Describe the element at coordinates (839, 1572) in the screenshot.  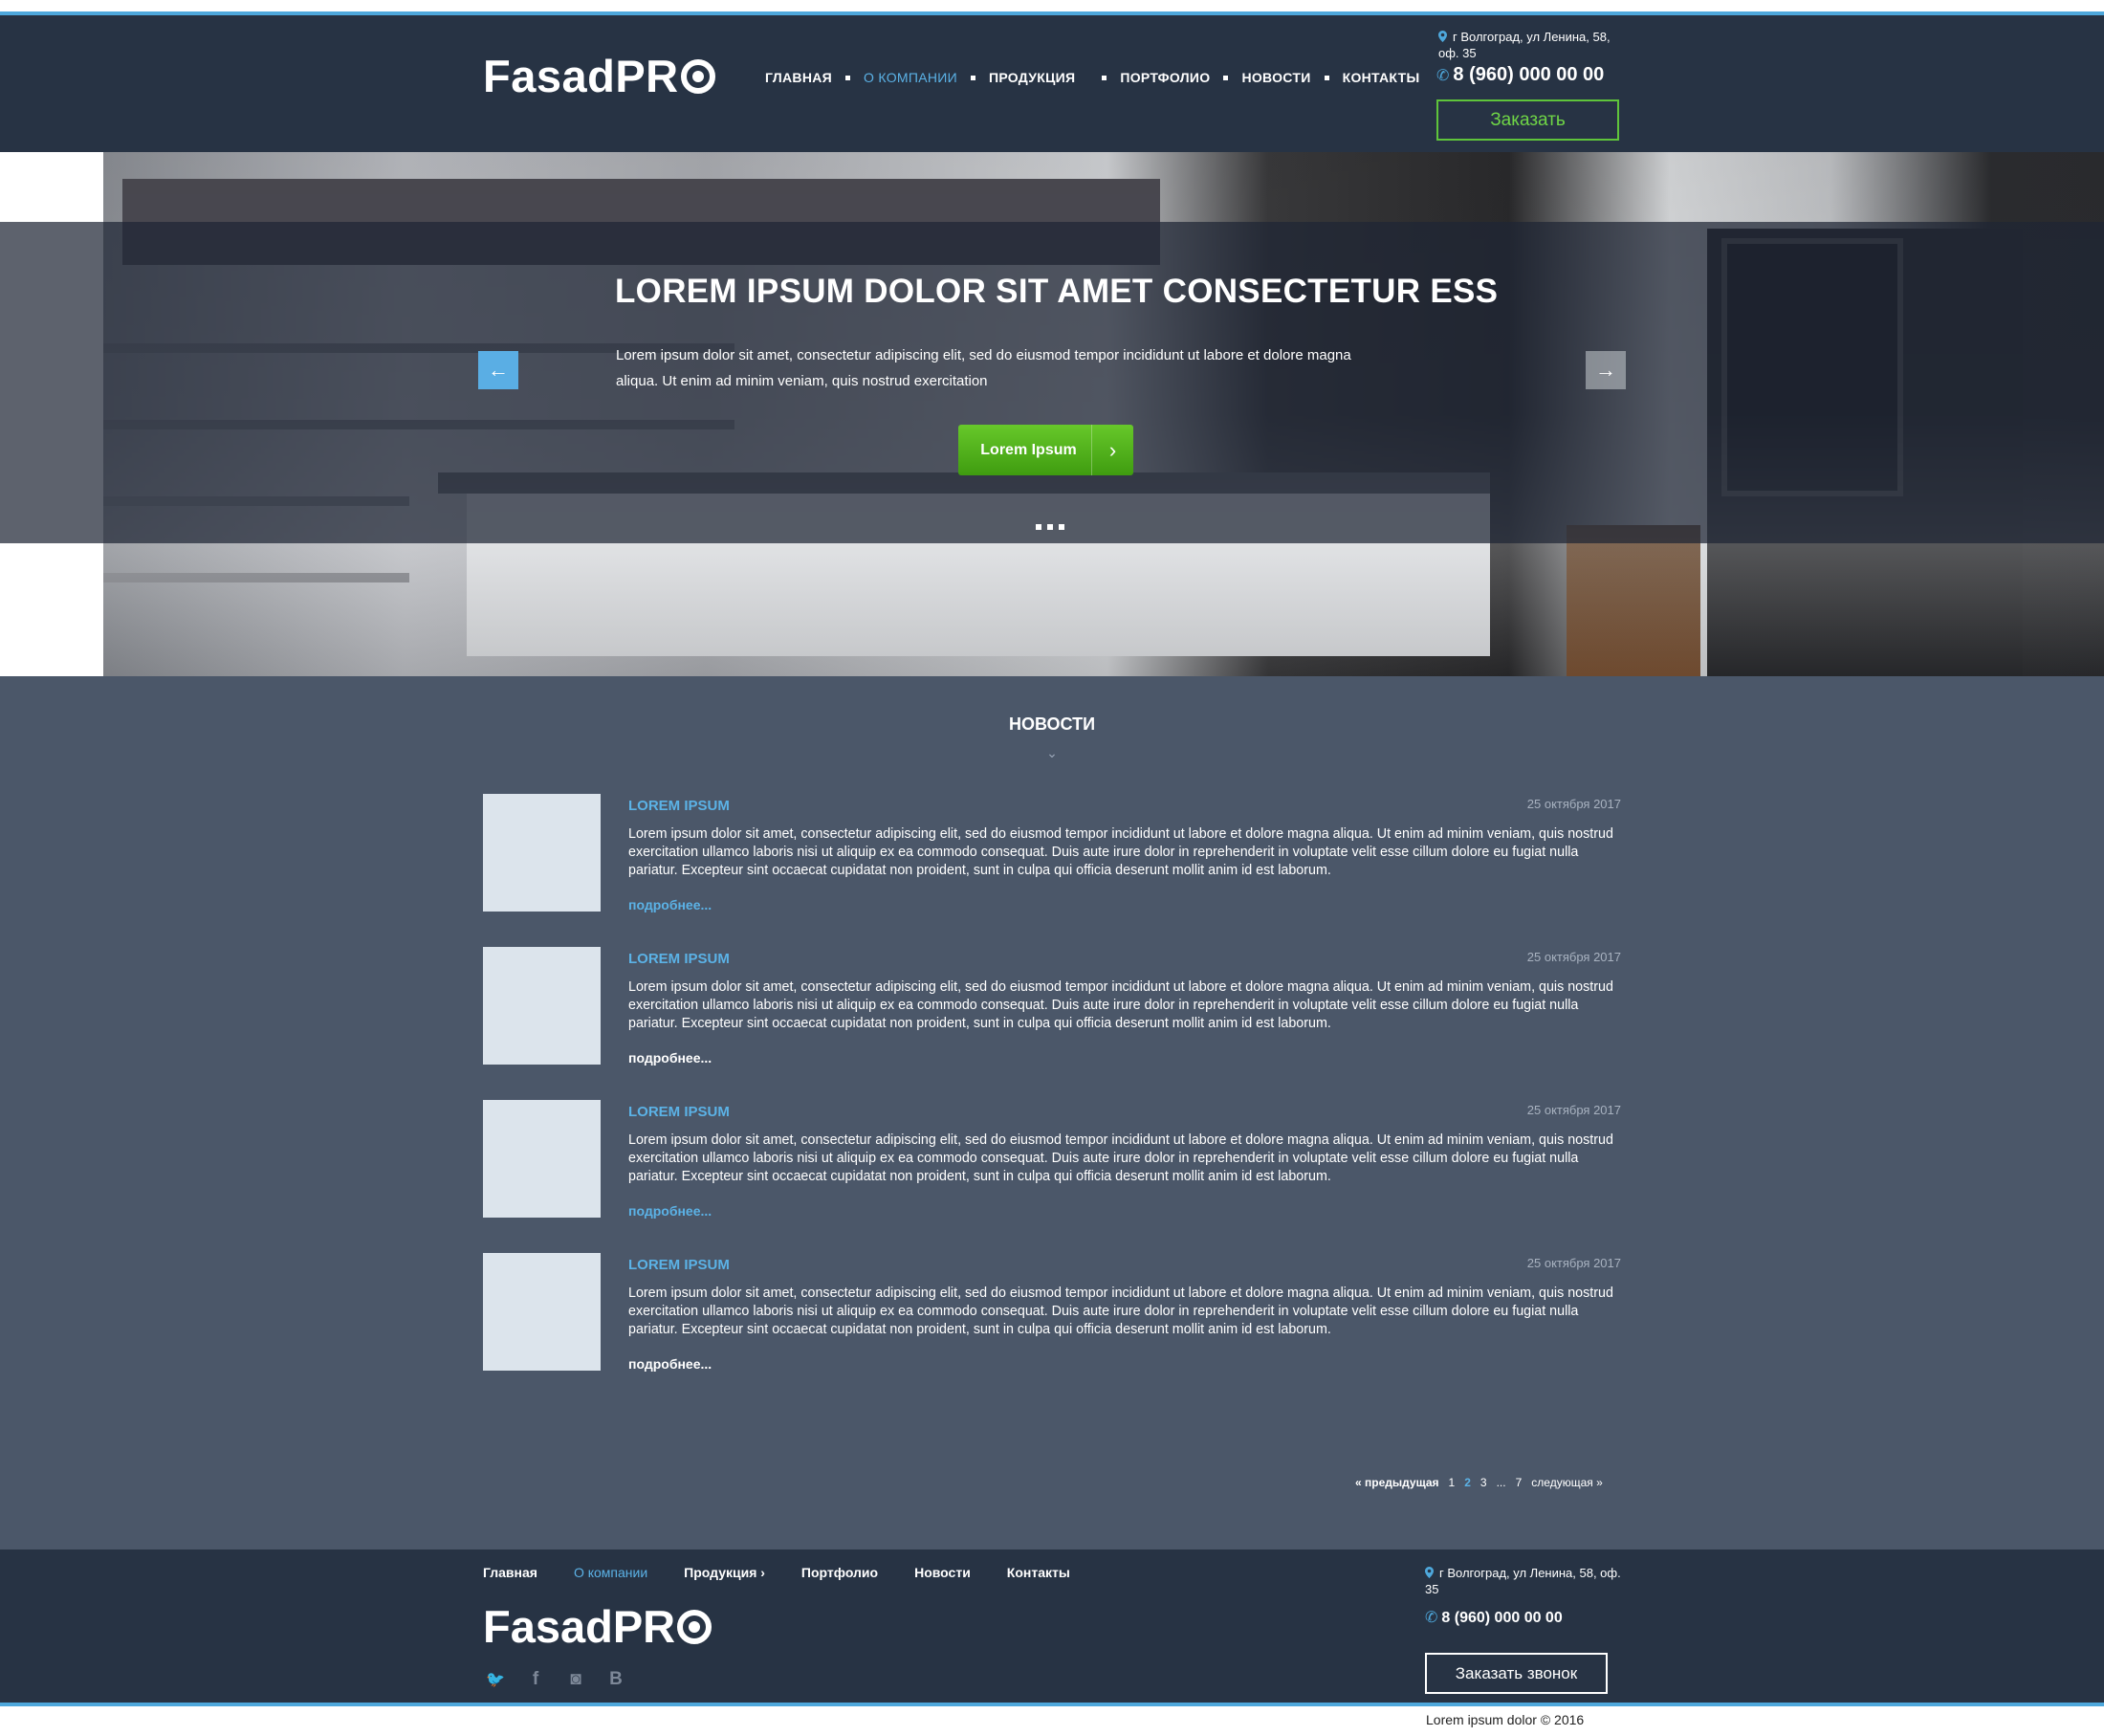
I see `footer-nav-portfolio: Портфолио` at that location.